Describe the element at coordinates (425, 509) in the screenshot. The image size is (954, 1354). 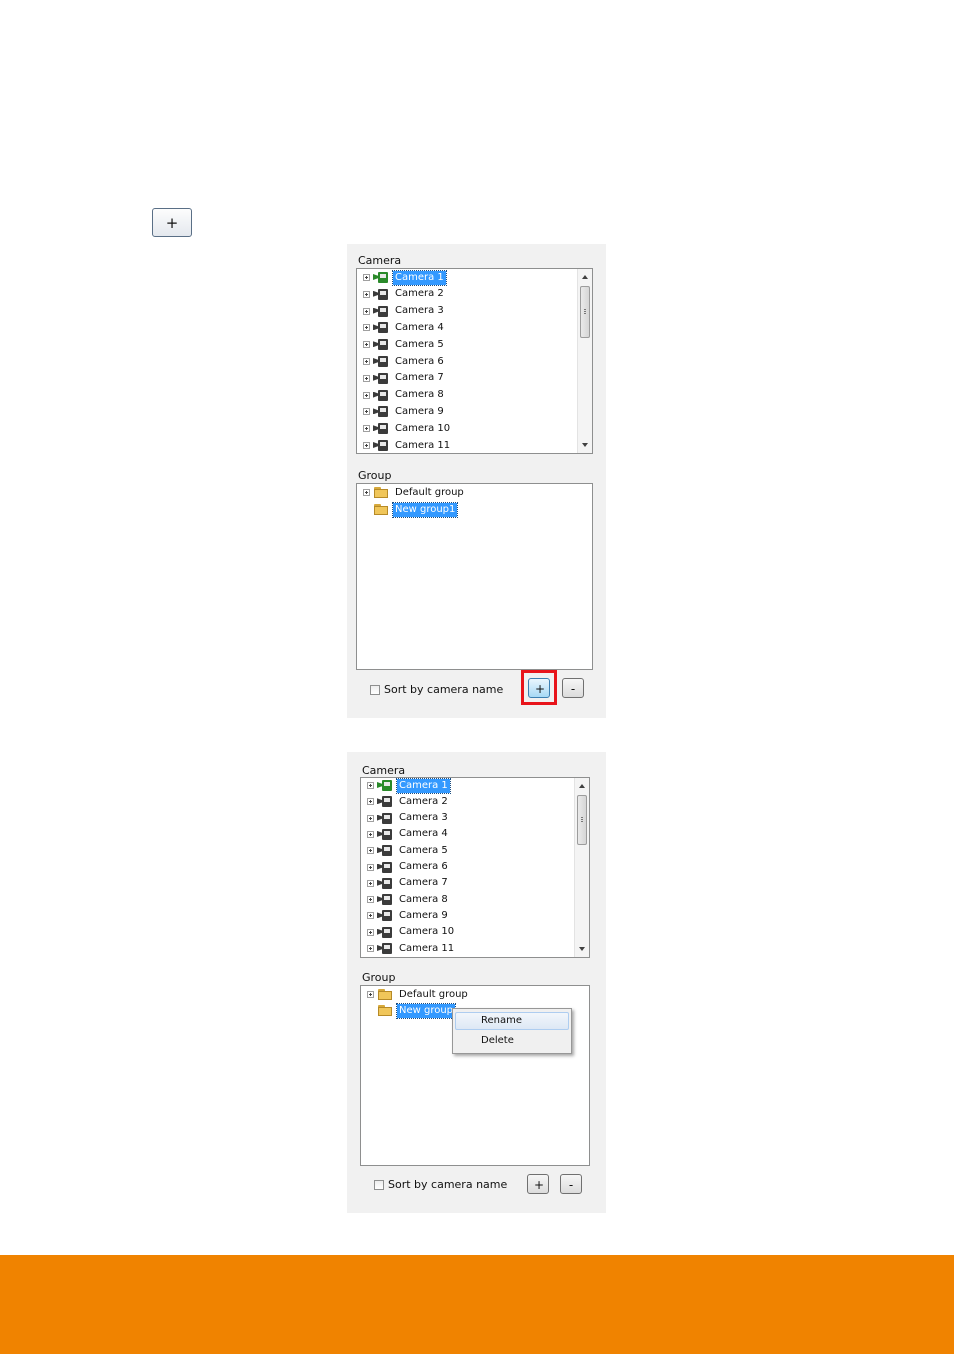
I see `group-label: New group1` at that location.